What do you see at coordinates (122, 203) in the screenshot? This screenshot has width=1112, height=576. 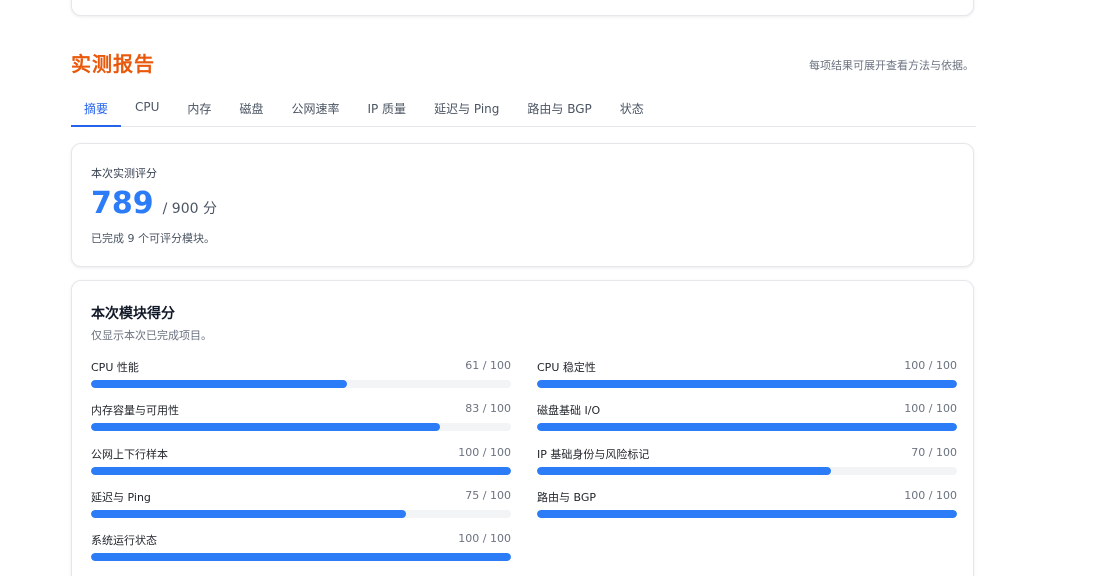 I see `score-value: 789` at bounding box center [122, 203].